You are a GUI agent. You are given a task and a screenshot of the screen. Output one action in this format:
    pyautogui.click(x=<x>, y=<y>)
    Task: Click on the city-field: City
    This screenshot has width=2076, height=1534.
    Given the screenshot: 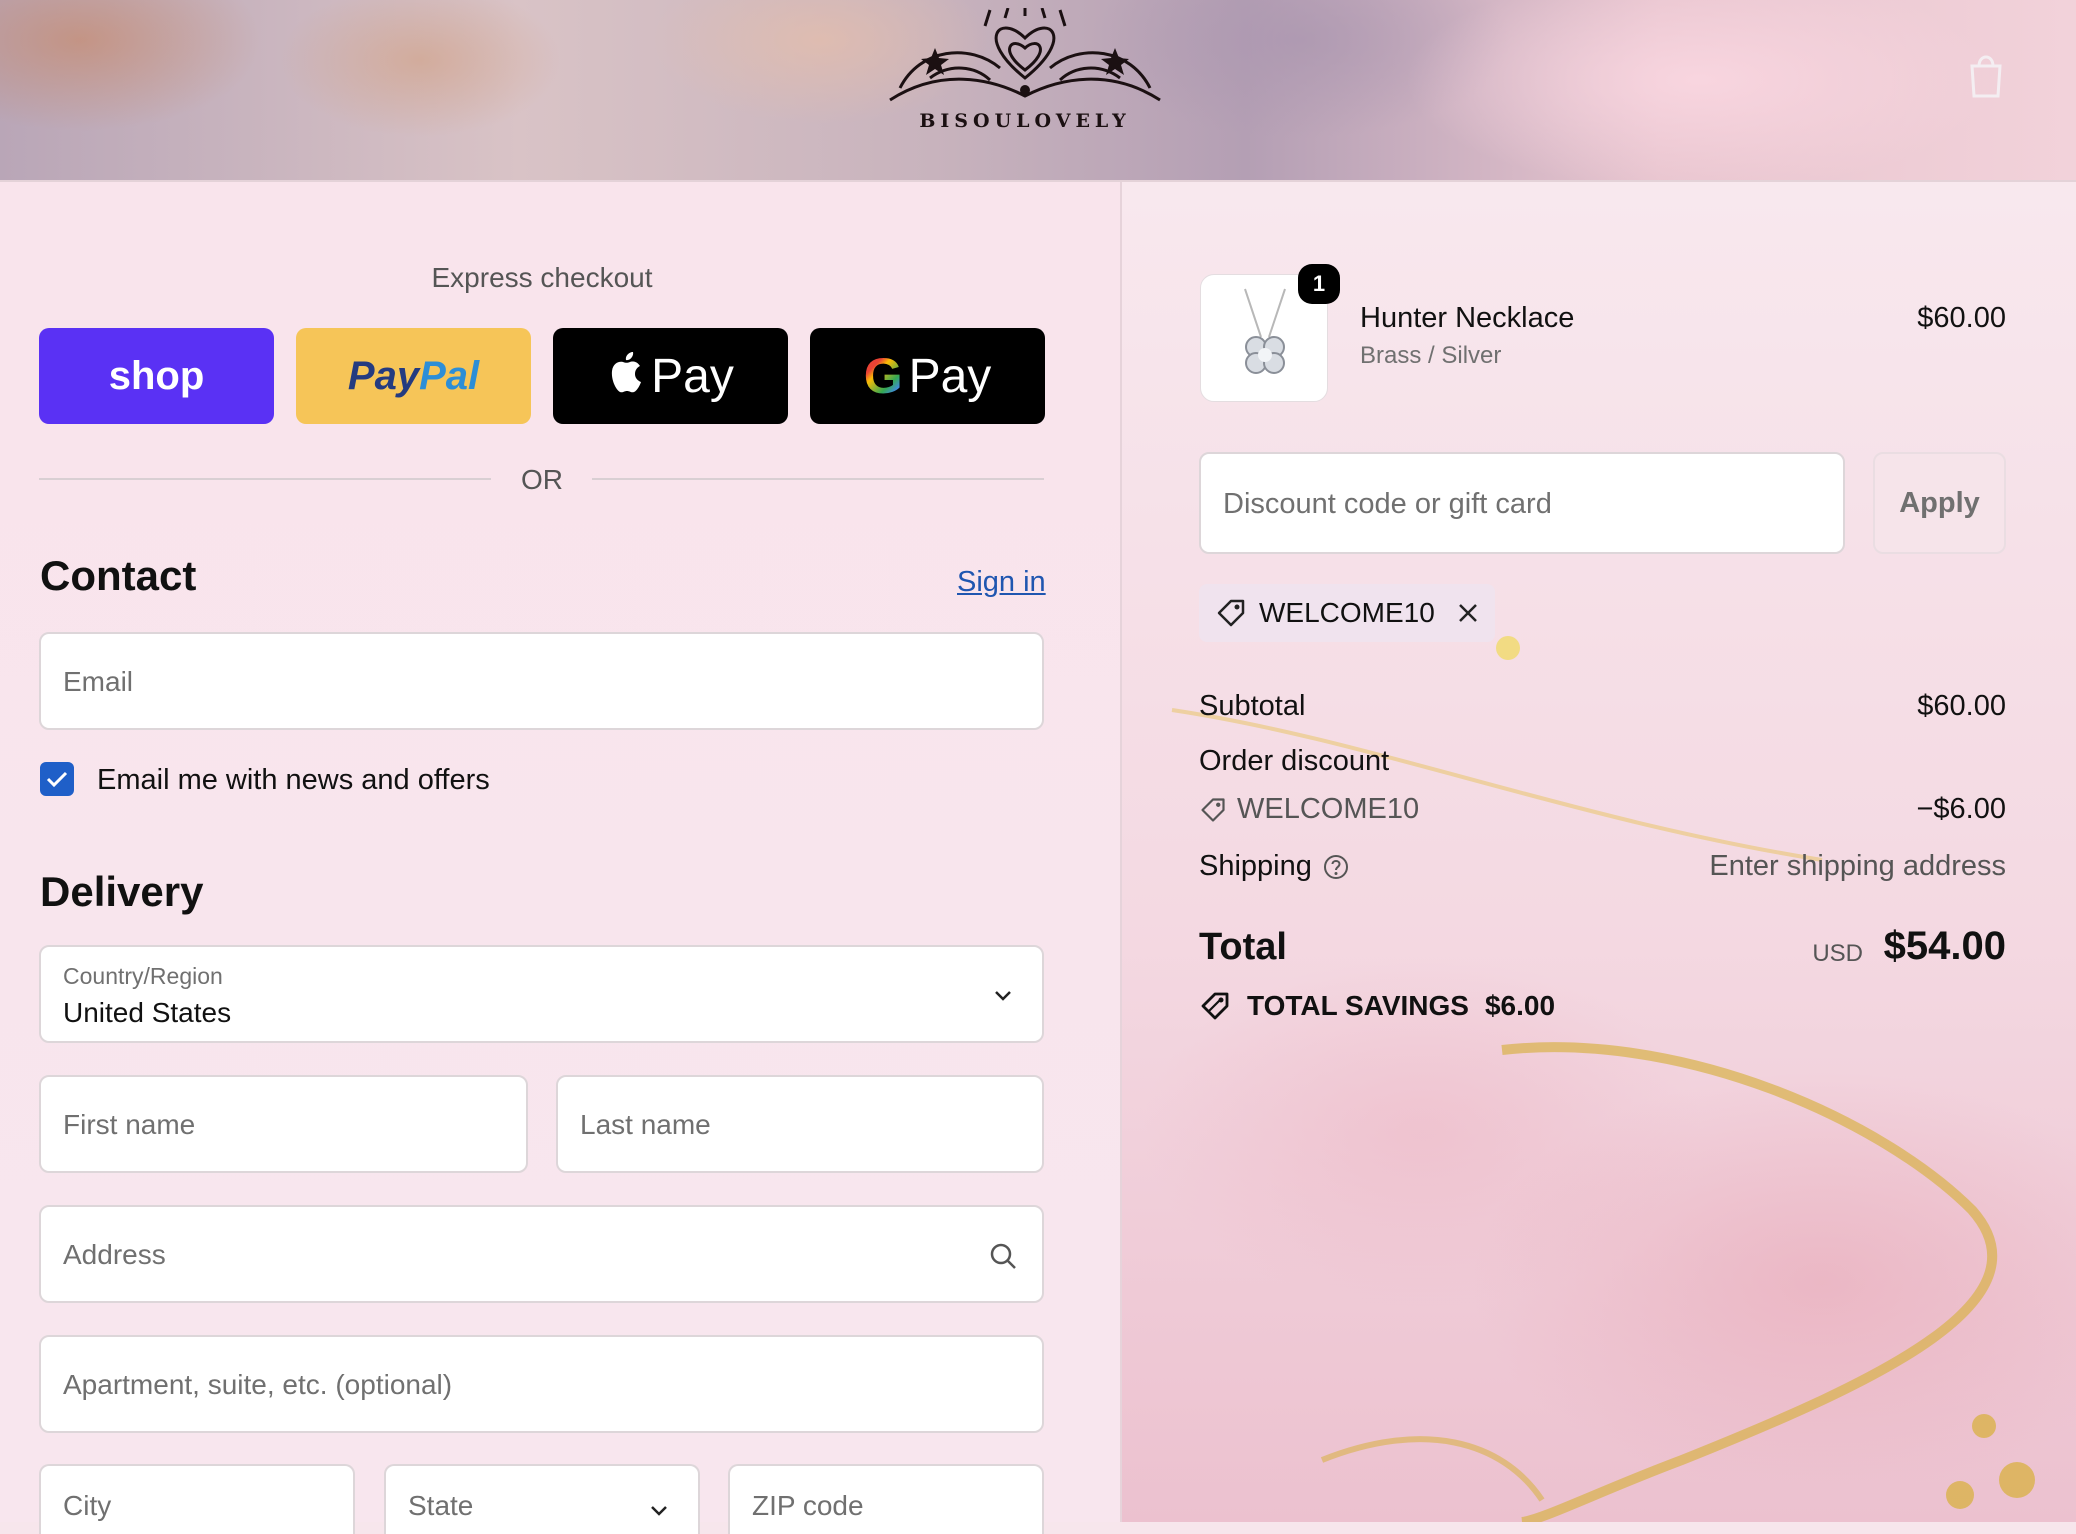 What is the action you would take?
    pyautogui.click(x=197, y=1499)
    